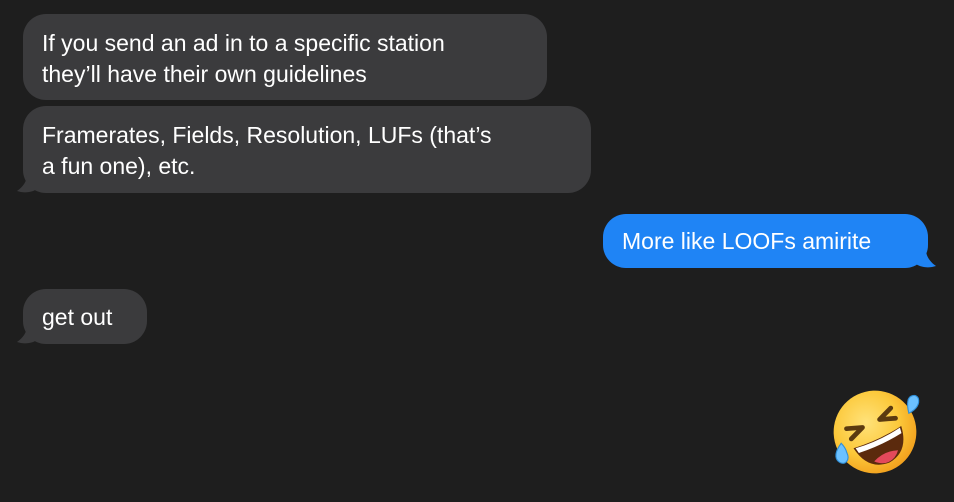  Describe the element at coordinates (926, 259) in the screenshot. I see `outgoing-bubble-tail` at that location.